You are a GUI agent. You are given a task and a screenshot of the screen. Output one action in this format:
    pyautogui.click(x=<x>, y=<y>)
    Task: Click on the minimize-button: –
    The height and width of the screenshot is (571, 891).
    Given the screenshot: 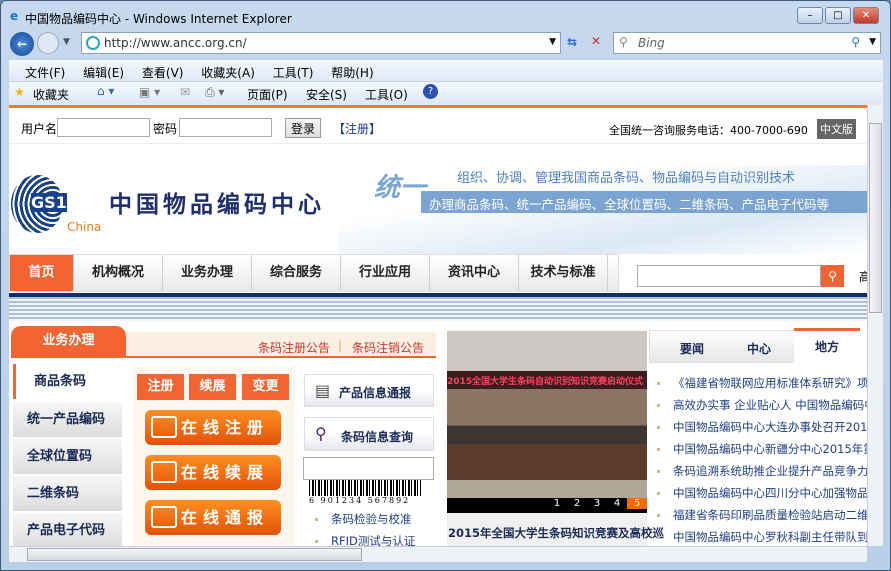 What is the action you would take?
    pyautogui.click(x=810, y=15)
    